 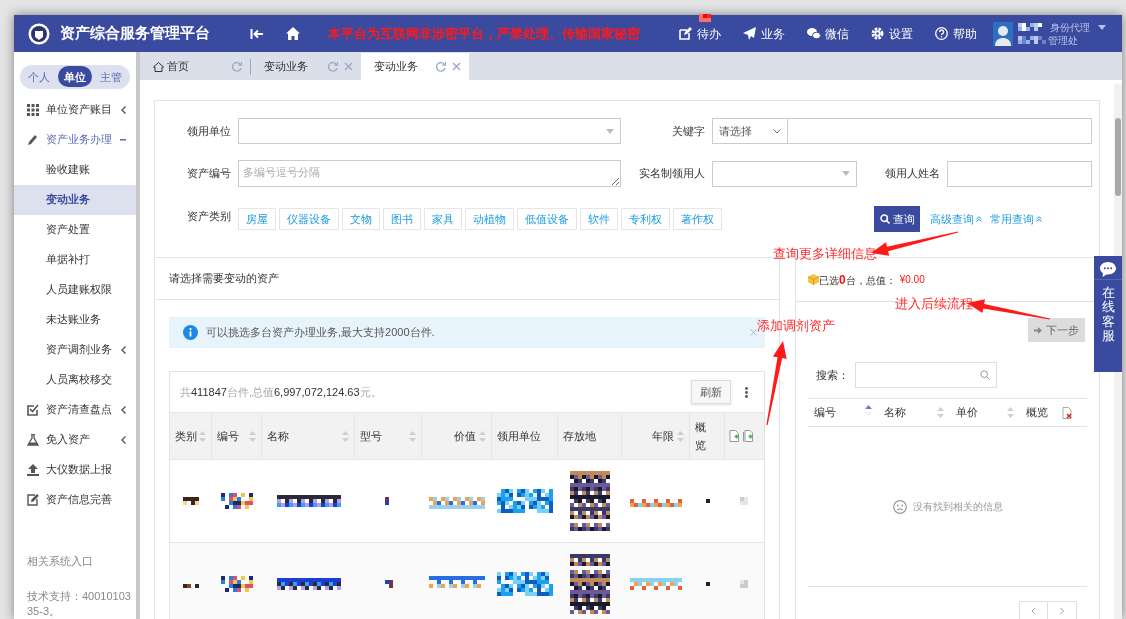 I want to click on chat-bubble-icon, so click(x=1108, y=269).